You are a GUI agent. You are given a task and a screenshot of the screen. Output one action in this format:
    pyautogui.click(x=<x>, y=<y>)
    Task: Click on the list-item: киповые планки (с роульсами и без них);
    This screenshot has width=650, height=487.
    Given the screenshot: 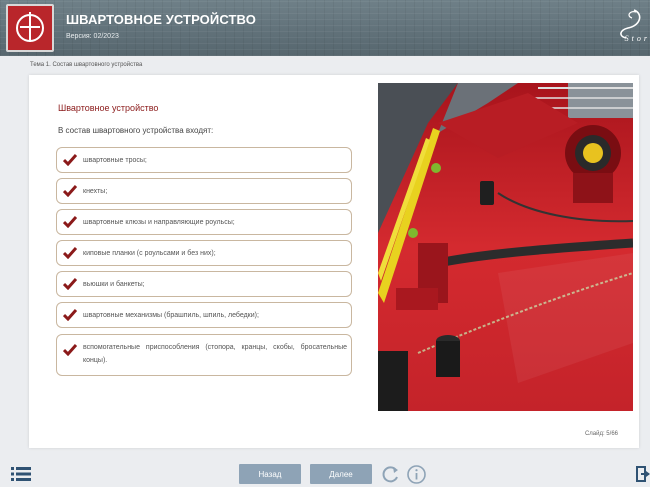 What is the action you would take?
    pyautogui.click(x=204, y=253)
    